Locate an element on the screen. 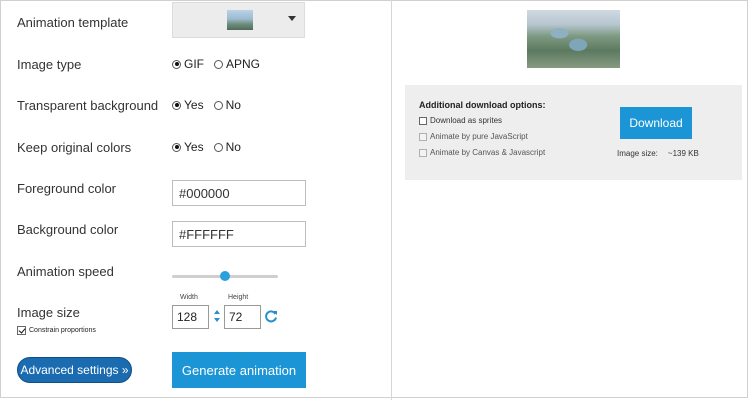  sprites-label: Download as sprites is located at coordinates (466, 120).